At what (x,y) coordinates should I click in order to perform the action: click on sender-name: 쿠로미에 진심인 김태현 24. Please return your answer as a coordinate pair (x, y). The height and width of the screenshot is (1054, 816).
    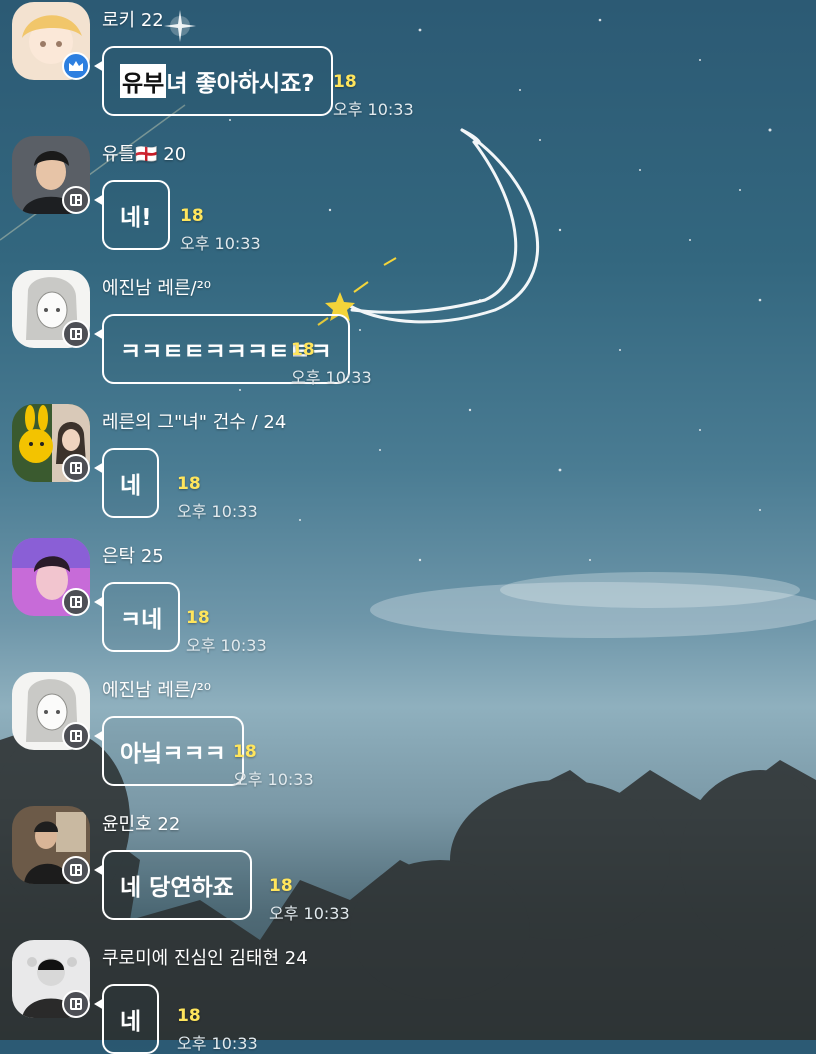
    Looking at the image, I should click on (205, 958).